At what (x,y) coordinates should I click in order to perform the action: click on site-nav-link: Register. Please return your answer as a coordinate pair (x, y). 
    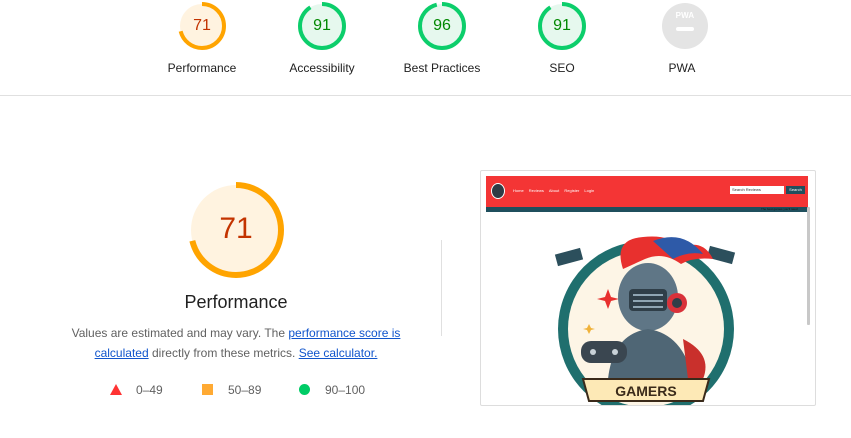
    Looking at the image, I should click on (572, 190).